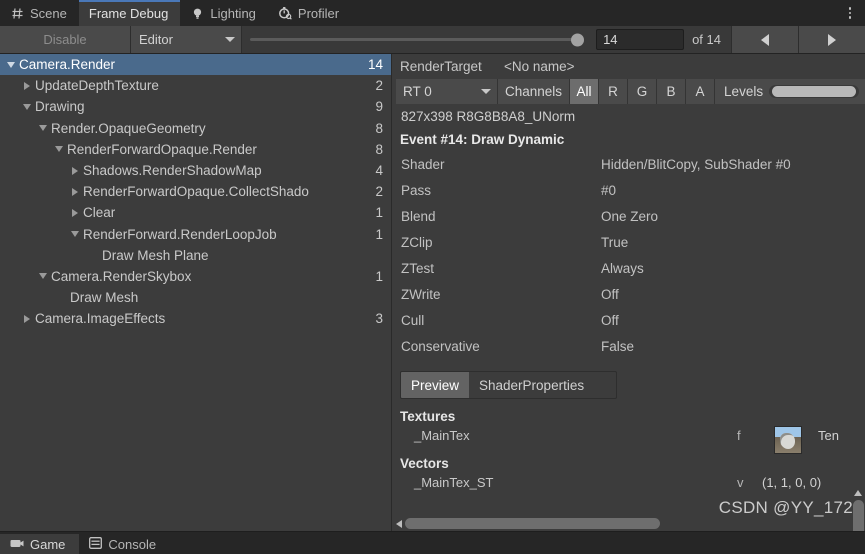 This screenshot has height=554, width=865. What do you see at coordinates (381, 297) in the screenshot?
I see `tree-row-count` at bounding box center [381, 297].